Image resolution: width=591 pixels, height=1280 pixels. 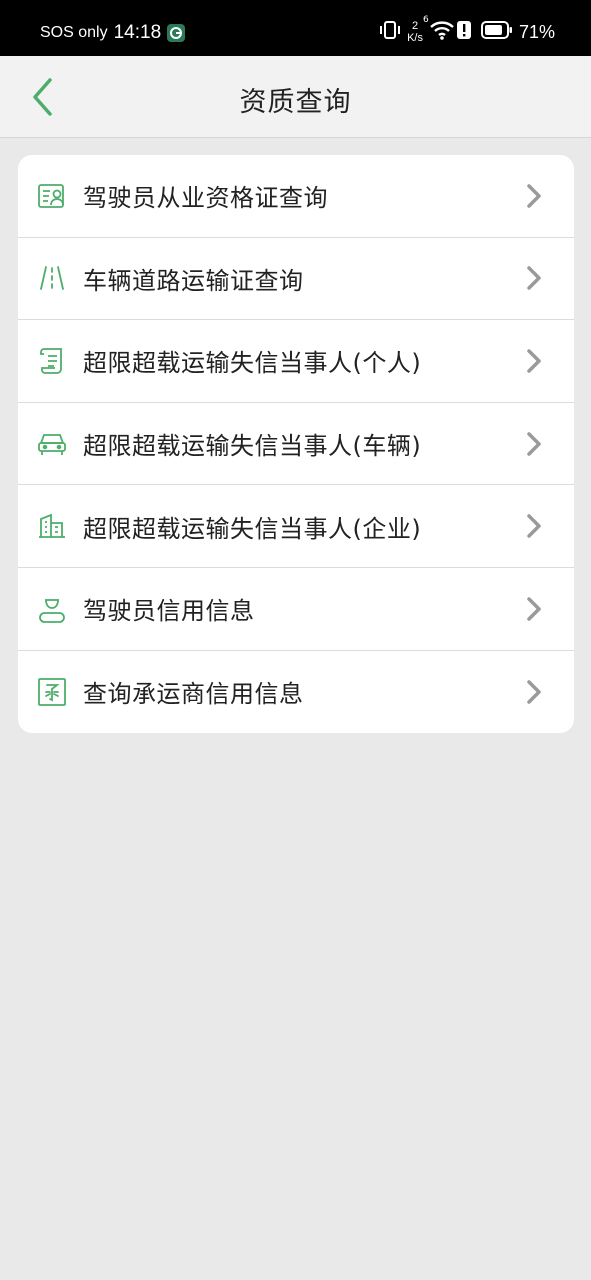 What do you see at coordinates (295, 102) in the screenshot?
I see `page-title: 资质查询` at bounding box center [295, 102].